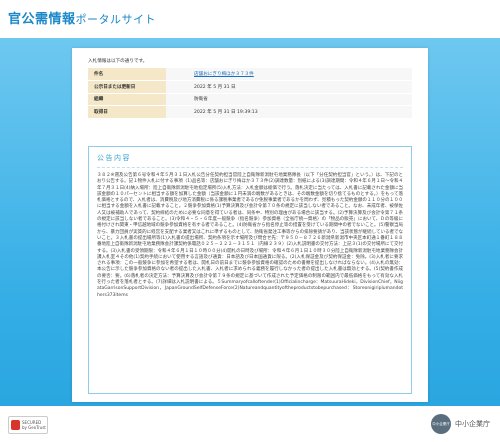 The height and width of the screenshot is (442, 500). I want to click on lock-icon, so click(15, 425).